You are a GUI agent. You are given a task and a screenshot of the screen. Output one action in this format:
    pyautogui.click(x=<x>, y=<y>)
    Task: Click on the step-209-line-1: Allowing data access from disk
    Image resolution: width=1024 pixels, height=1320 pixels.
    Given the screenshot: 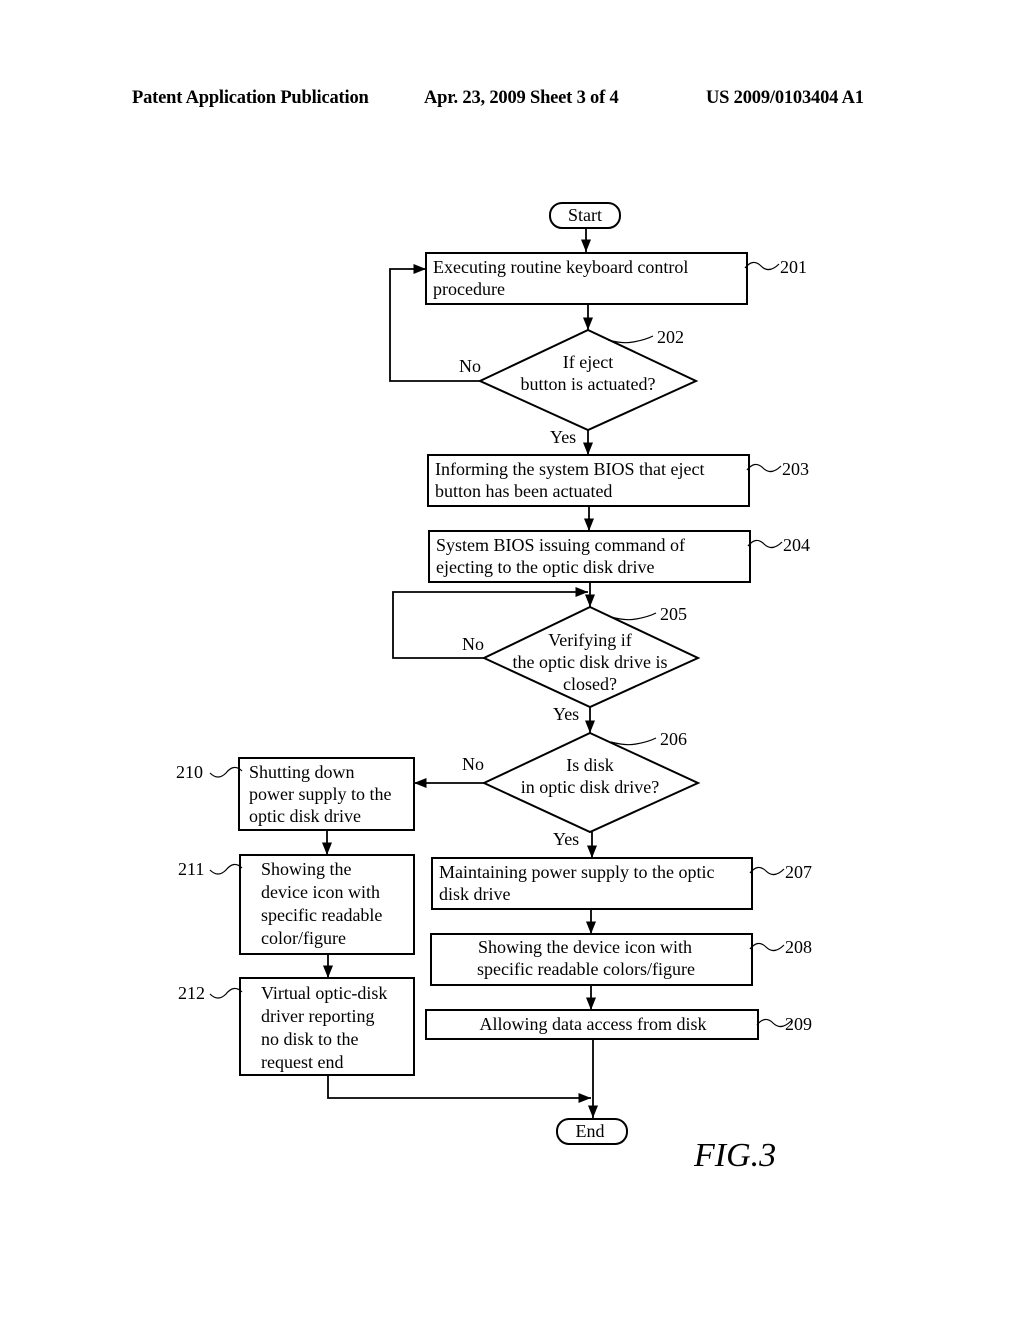 What is the action you would take?
    pyautogui.click(x=593, y=1024)
    